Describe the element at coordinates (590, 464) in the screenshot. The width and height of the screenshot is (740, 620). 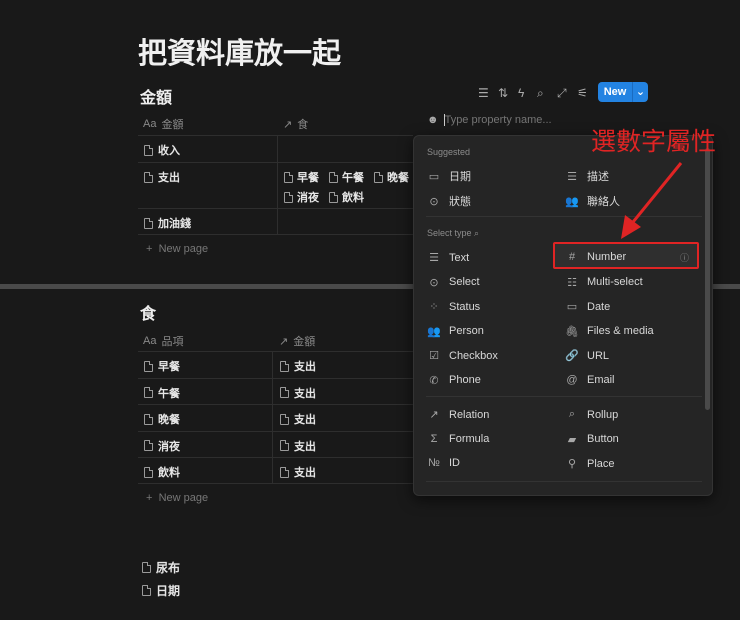
I see `menu-item-type: ⚲ Place` at that location.